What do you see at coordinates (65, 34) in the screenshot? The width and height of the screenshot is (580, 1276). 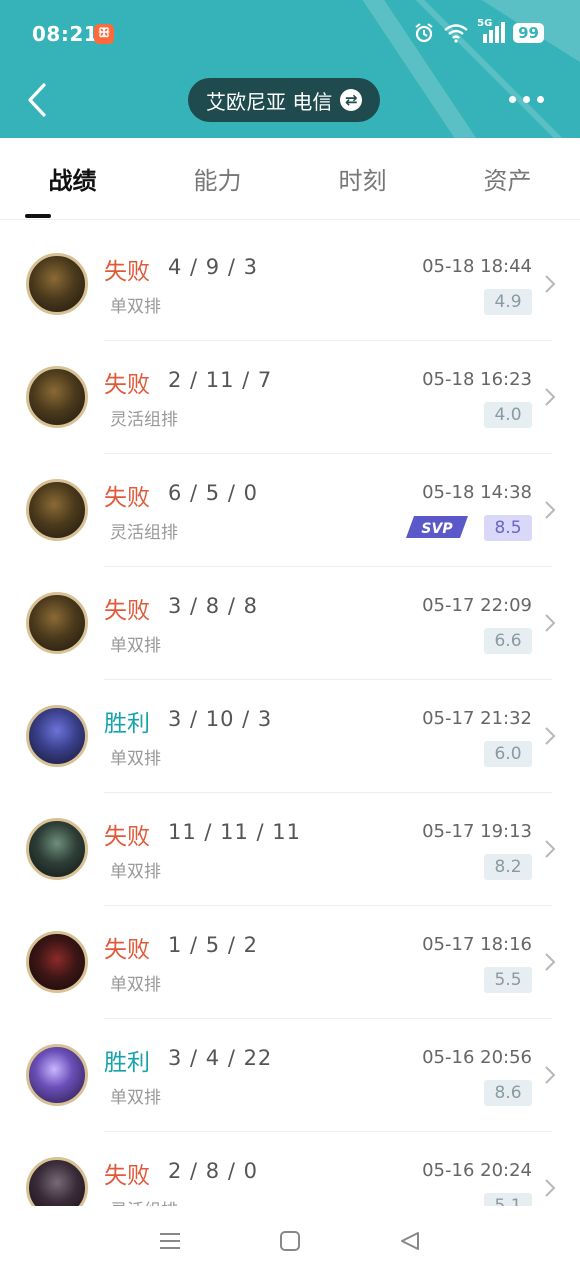 I see `status-time: 08:21` at bounding box center [65, 34].